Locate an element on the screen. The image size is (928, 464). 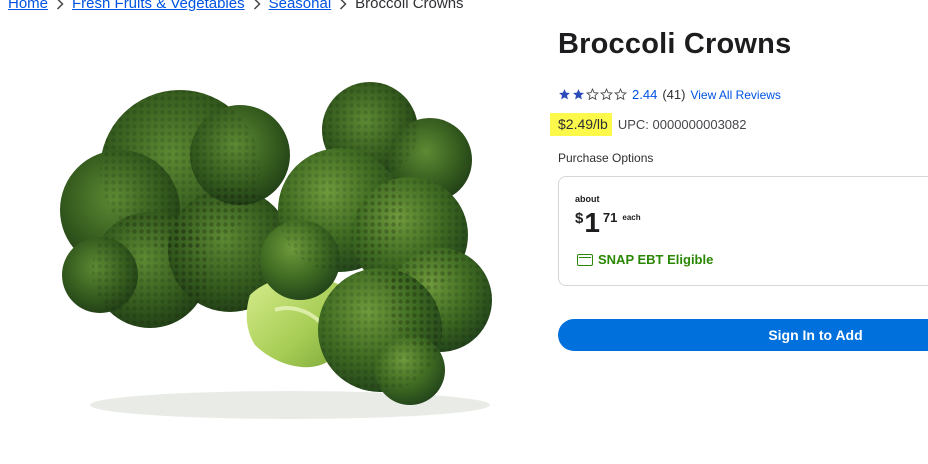
price-cents: 71 is located at coordinates (610, 217).